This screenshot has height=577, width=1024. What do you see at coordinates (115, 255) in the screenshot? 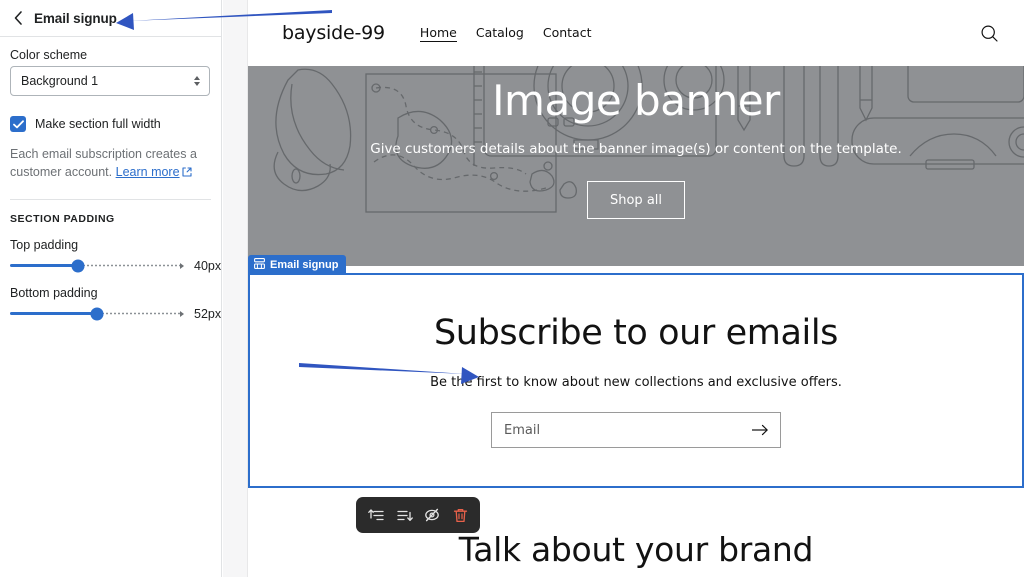
I see `top-padding-control: Top padding 40px` at bounding box center [115, 255].